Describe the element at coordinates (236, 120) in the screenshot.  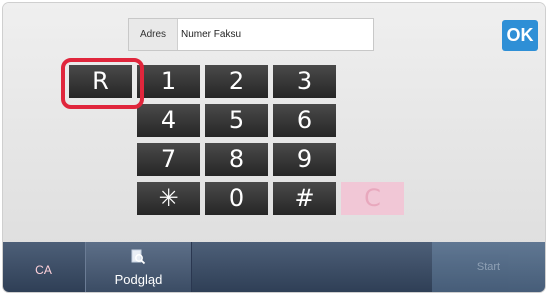
I see `key-5: 5` at that location.